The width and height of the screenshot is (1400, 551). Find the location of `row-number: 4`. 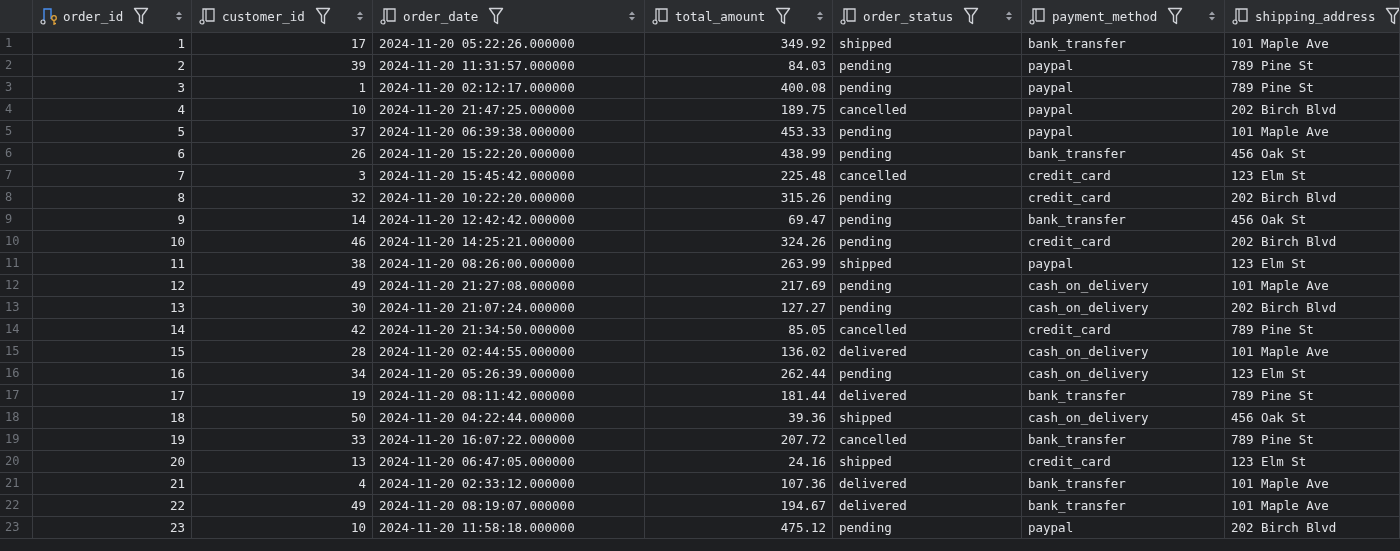

row-number: 4 is located at coordinates (16, 110).